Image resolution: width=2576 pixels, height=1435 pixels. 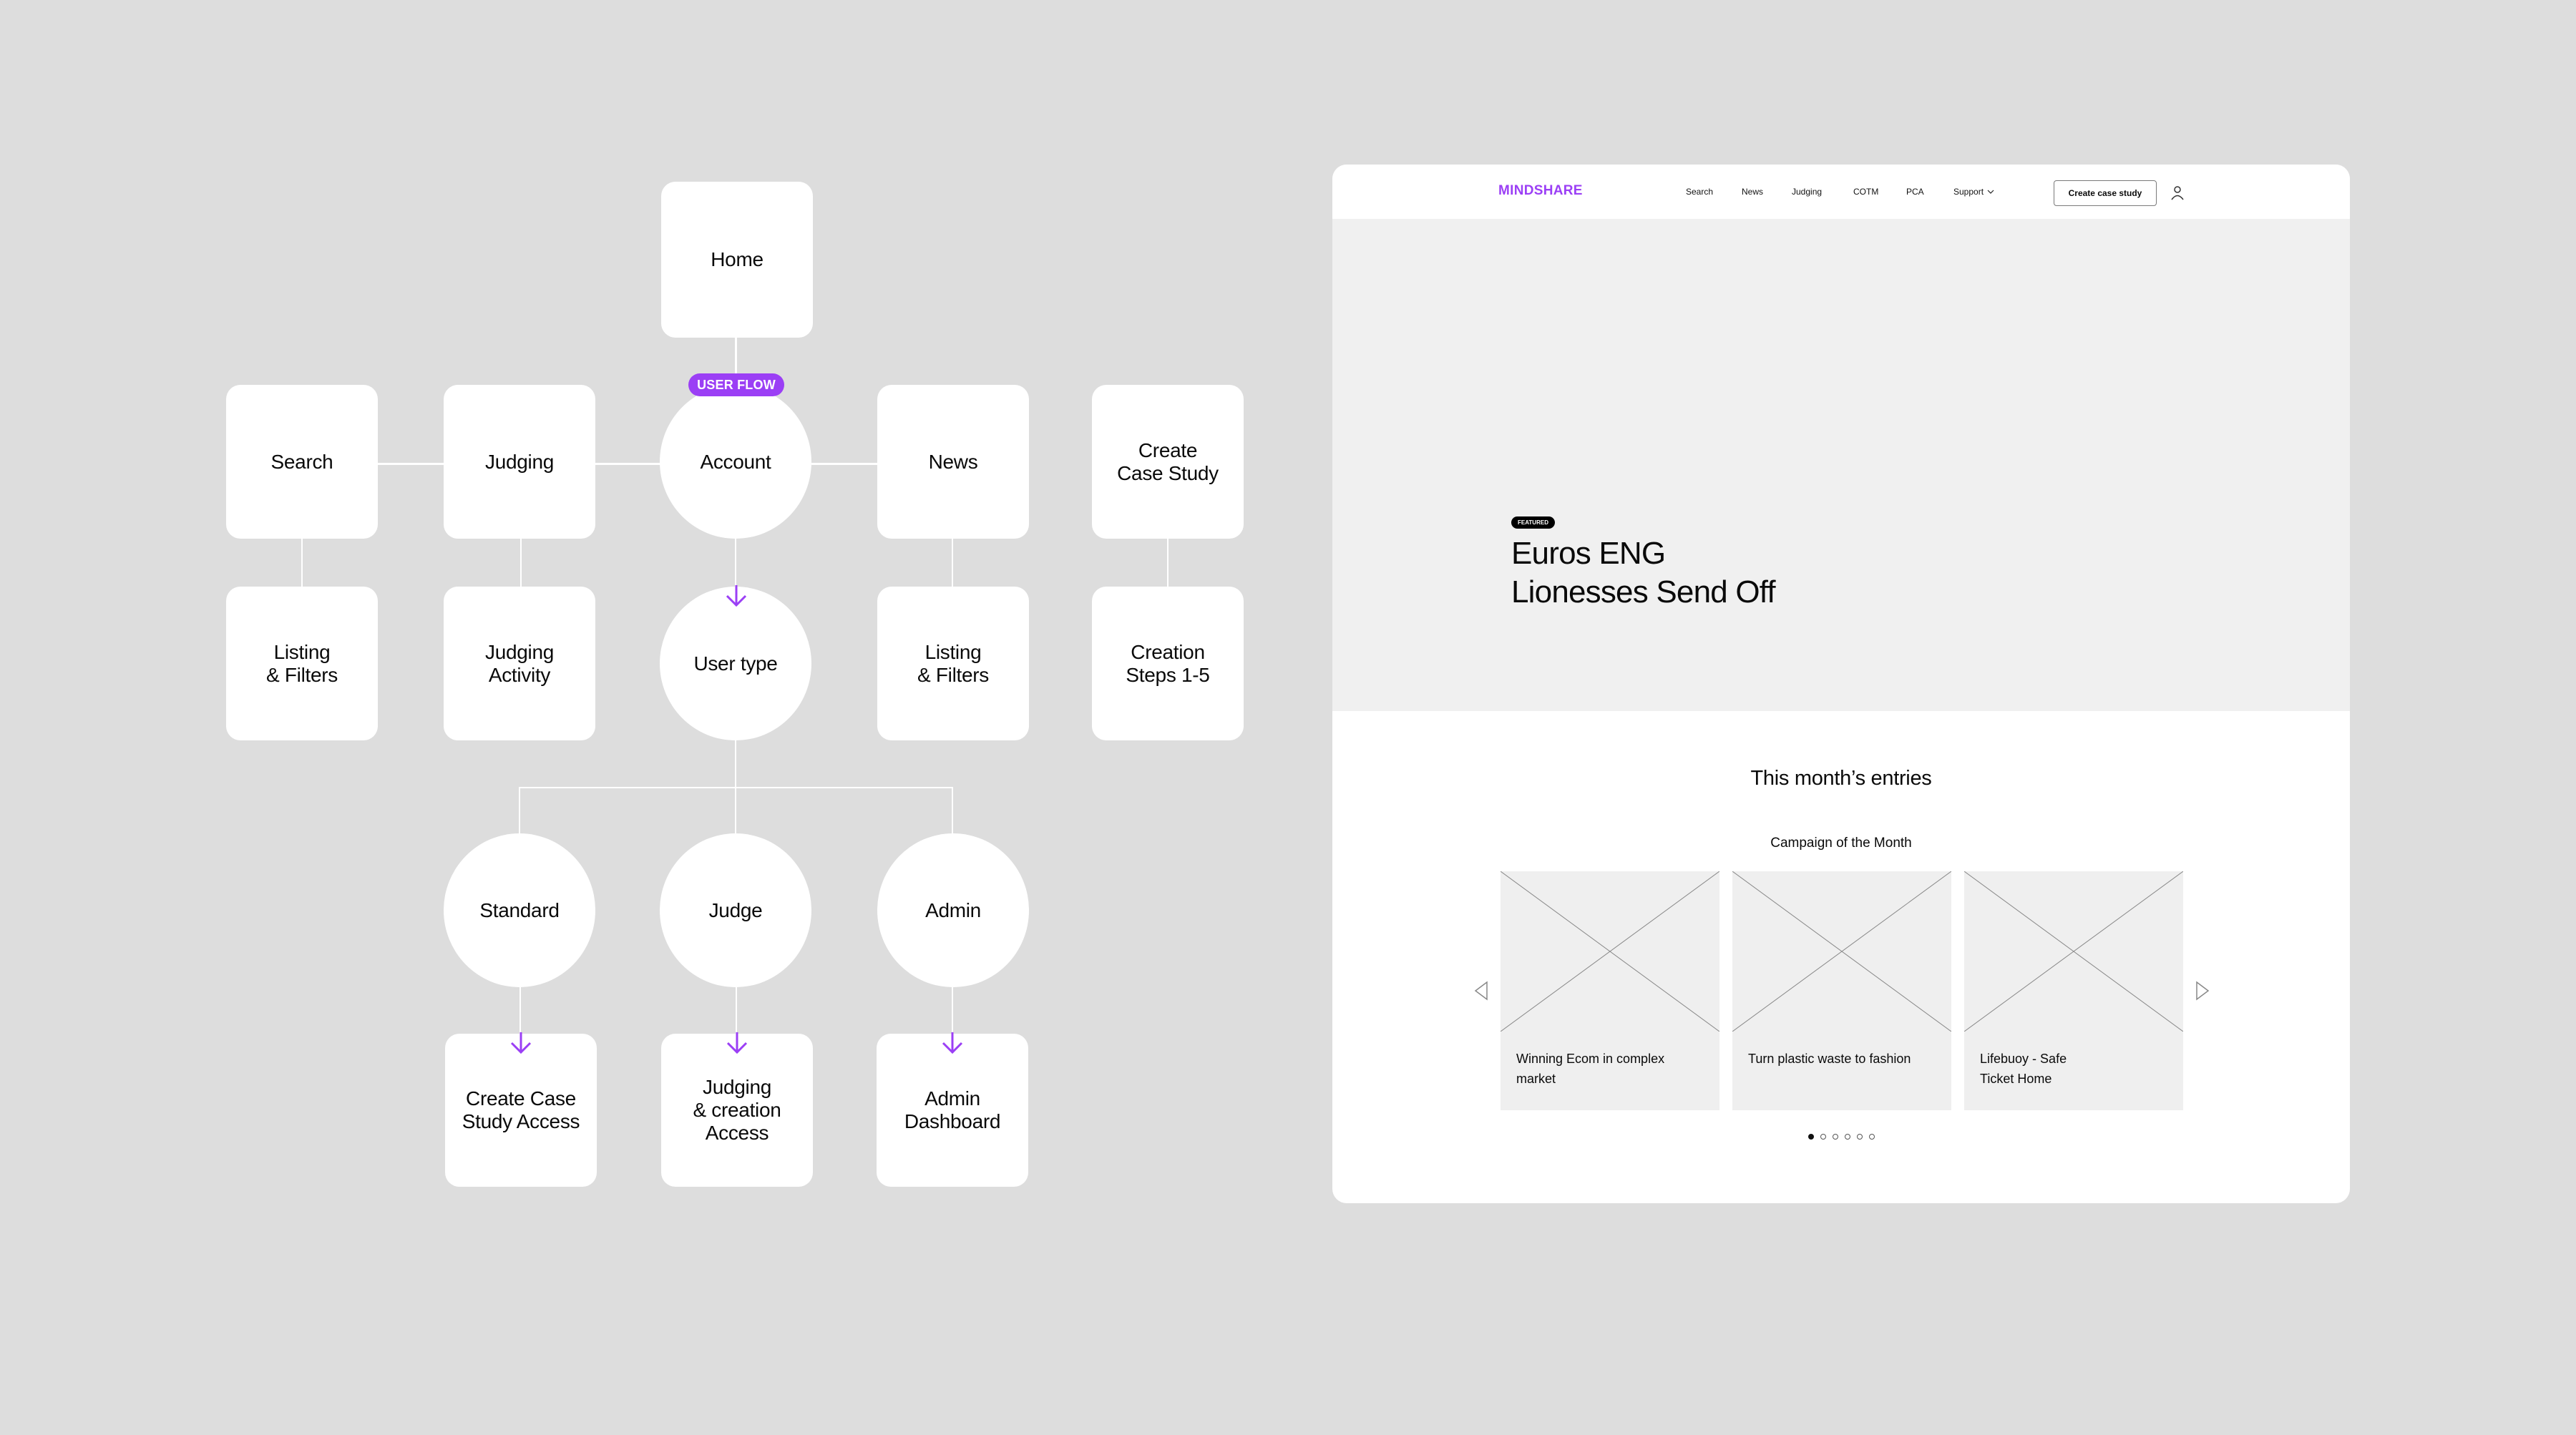 I want to click on node-label: Judge, so click(x=735, y=909).